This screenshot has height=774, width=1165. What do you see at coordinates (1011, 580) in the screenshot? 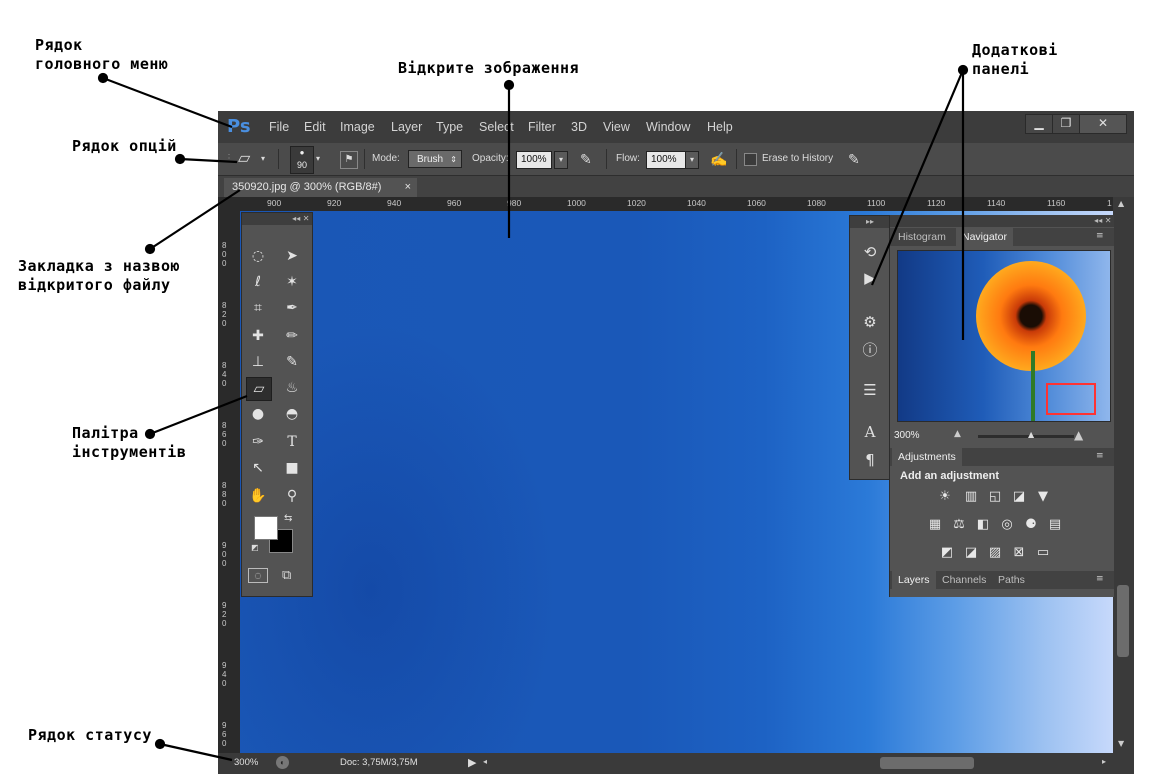
I see `tab-paths: Paths` at bounding box center [1011, 580].